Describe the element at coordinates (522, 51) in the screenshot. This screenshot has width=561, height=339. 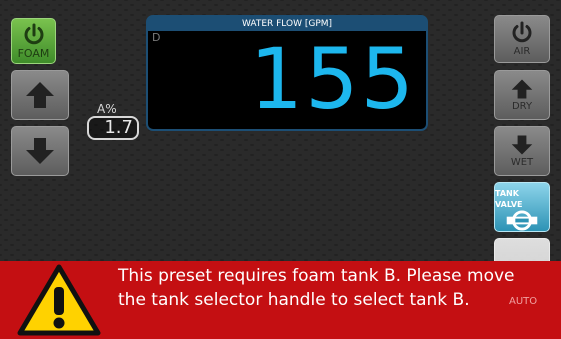
I see `air-label: AIR` at that location.